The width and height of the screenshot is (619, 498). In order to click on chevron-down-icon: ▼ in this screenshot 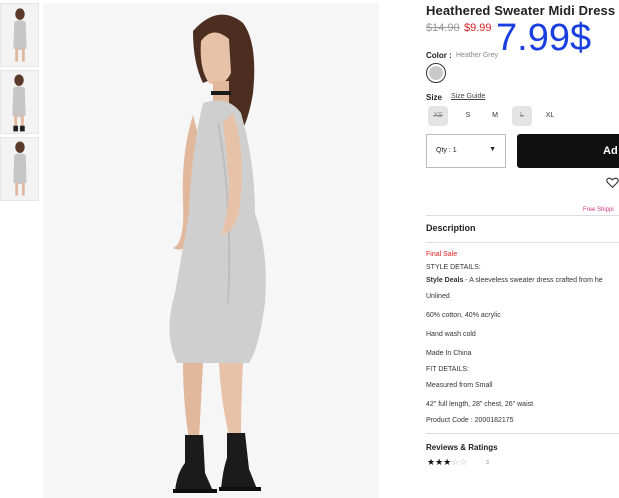, I will do `click(492, 149)`.